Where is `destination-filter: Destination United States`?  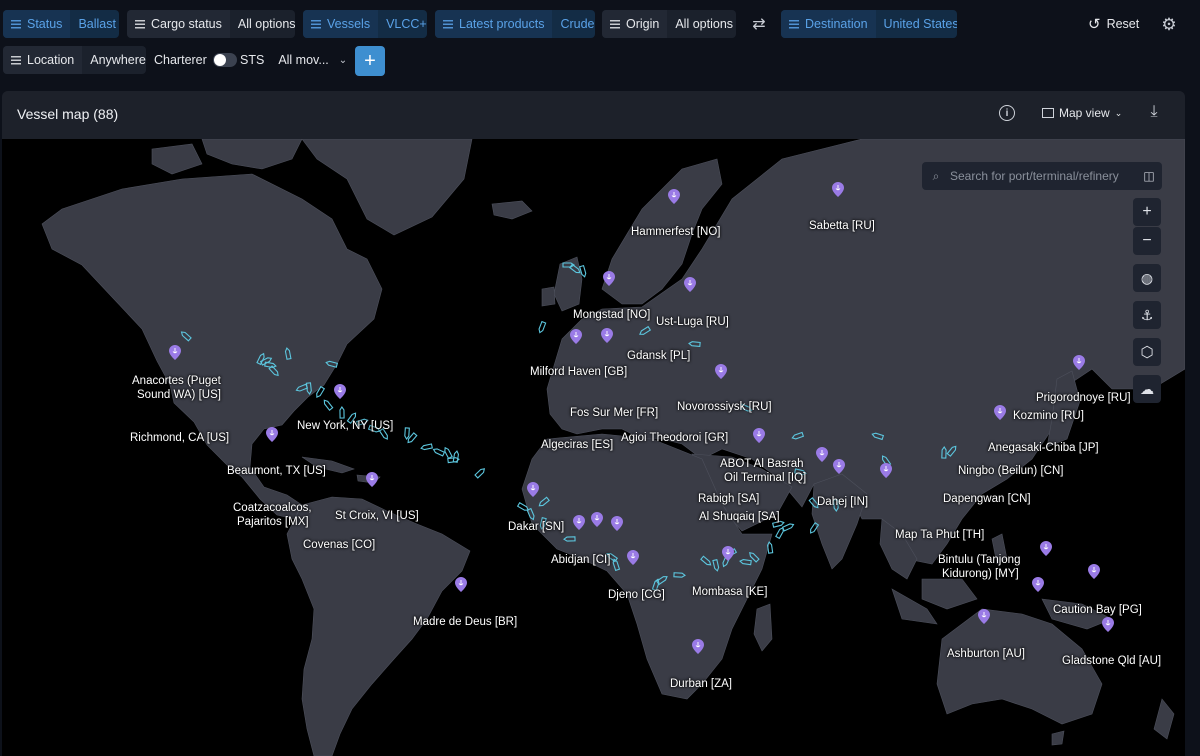
destination-filter: Destination United States is located at coordinates (869, 24).